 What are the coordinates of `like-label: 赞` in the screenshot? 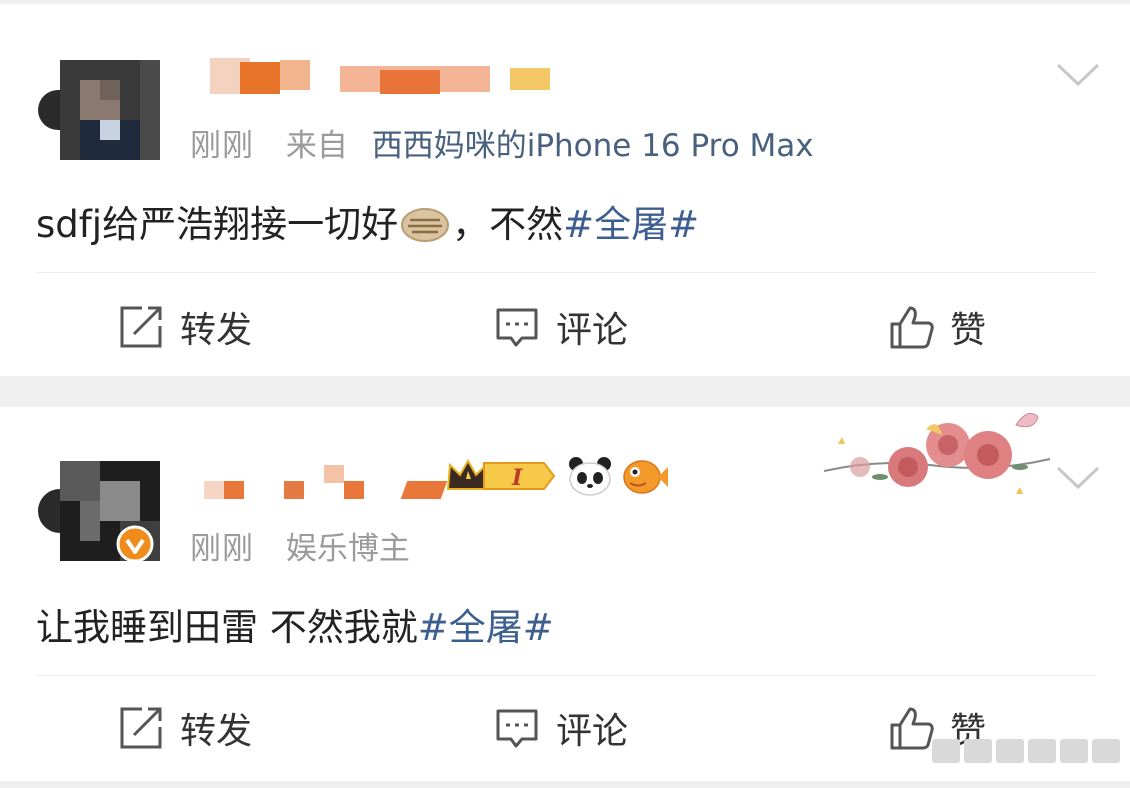 It's located at (968, 330).